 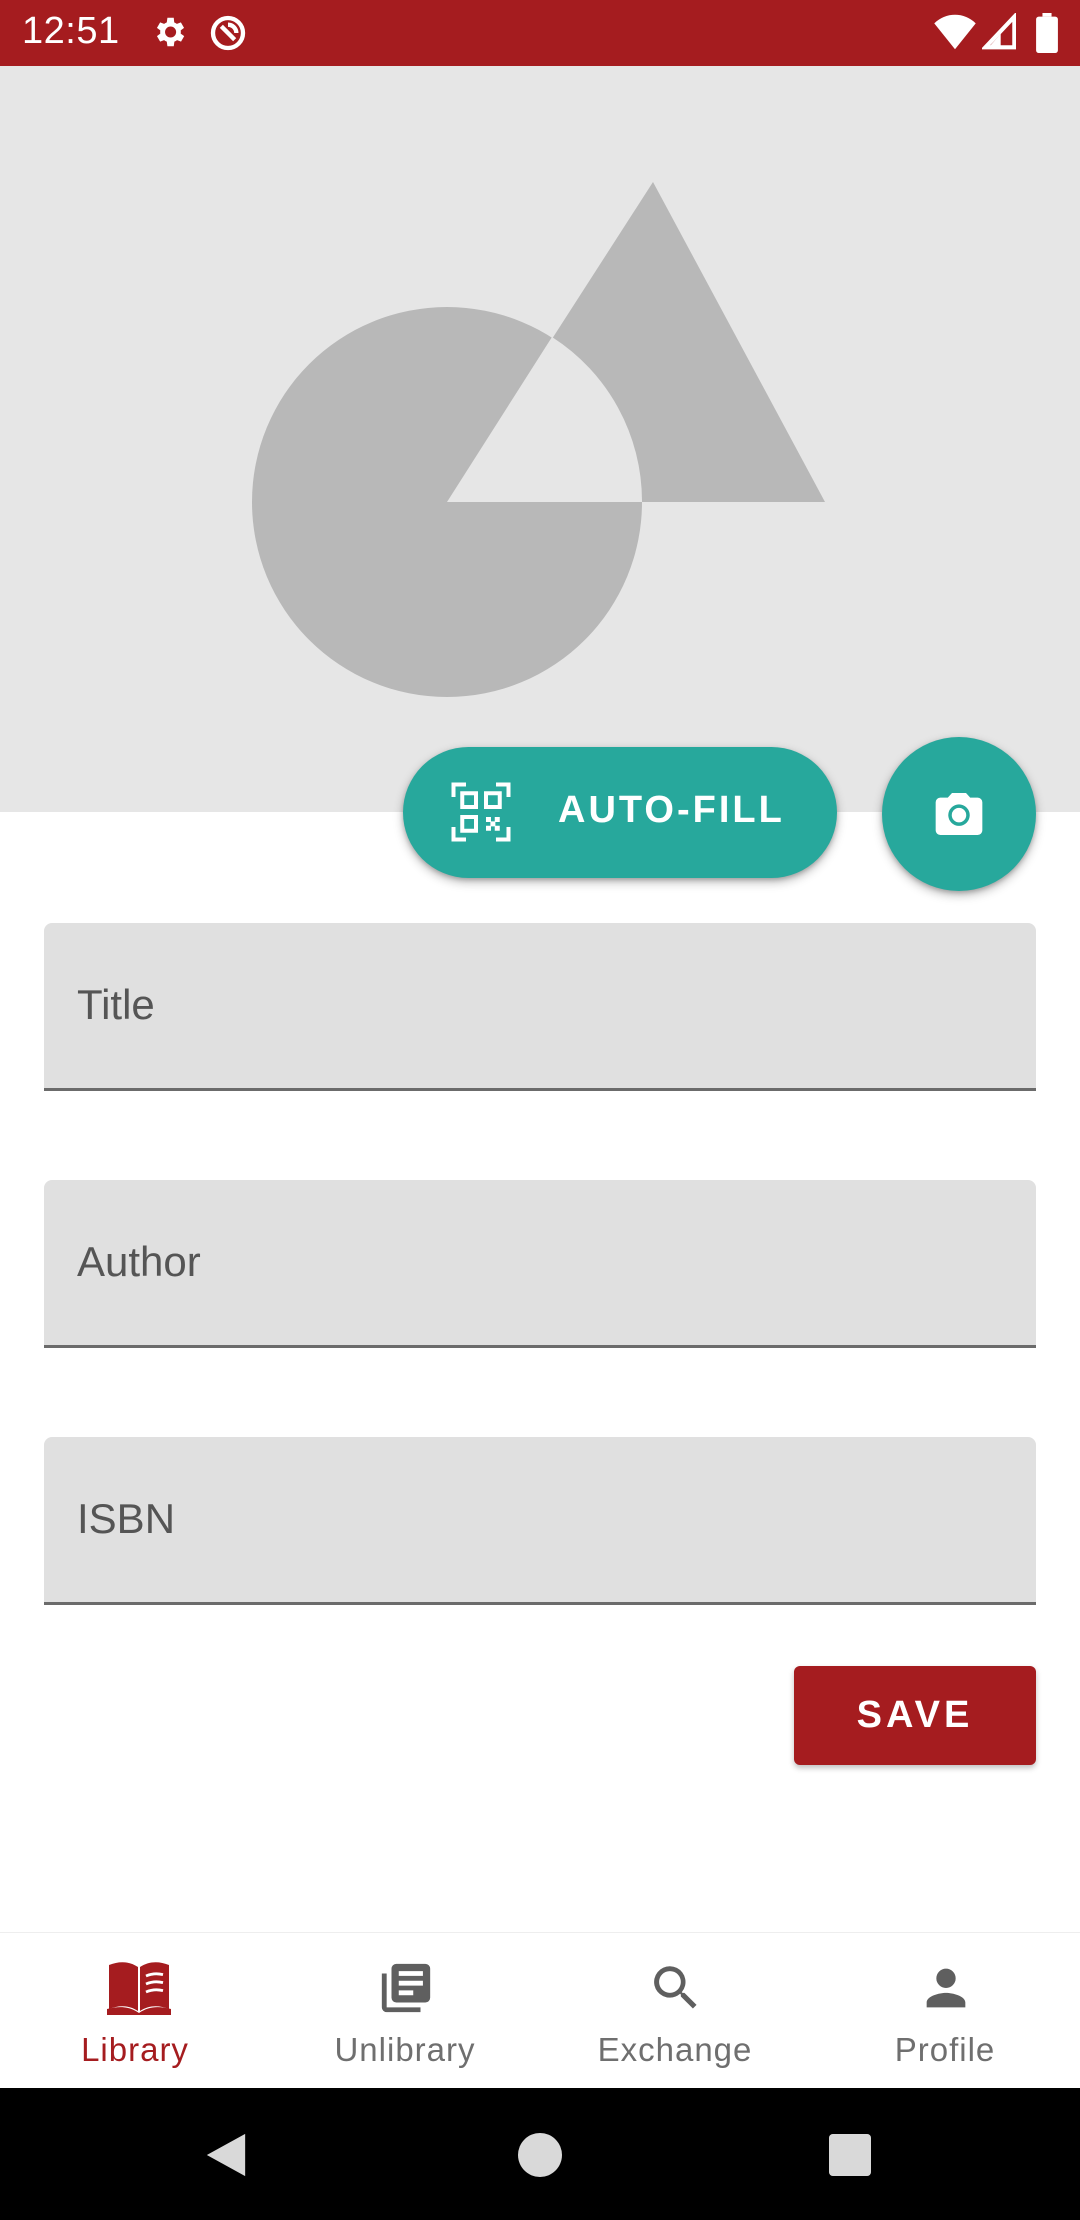 I want to click on camera-icon, so click(x=959, y=814).